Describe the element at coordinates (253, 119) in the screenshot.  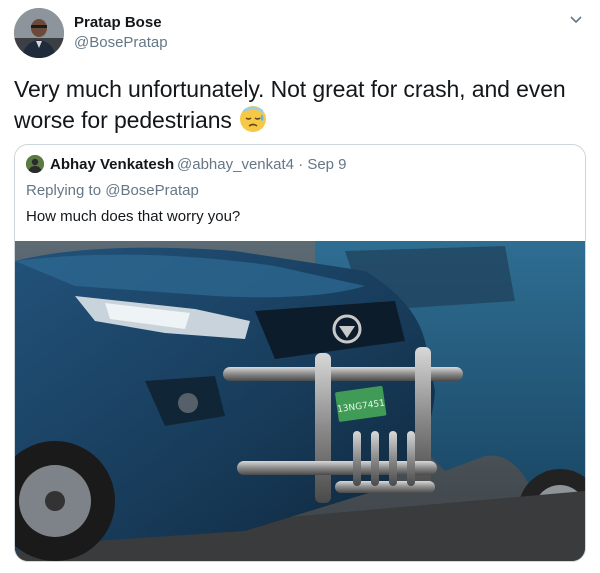
I see `downcast-face-with-sweat-icon` at that location.